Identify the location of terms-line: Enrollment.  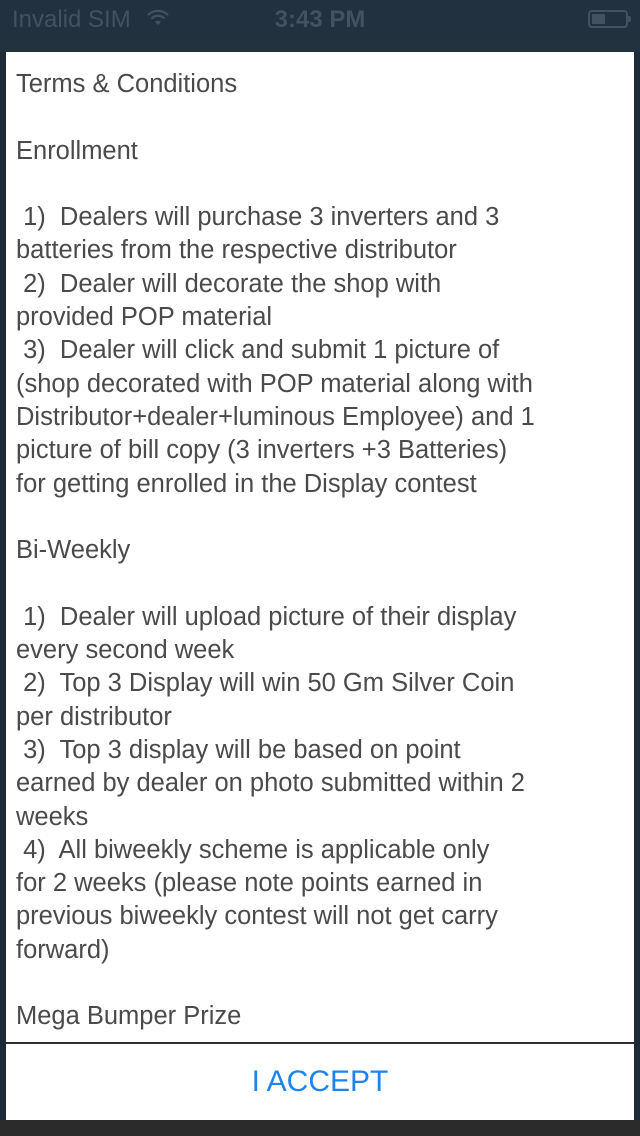
(77, 150).